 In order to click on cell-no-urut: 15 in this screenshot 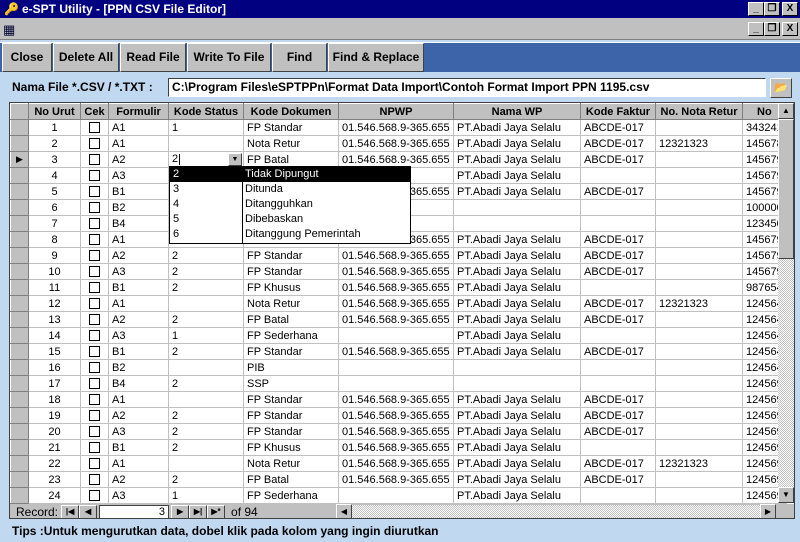, I will do `click(54, 351)`.